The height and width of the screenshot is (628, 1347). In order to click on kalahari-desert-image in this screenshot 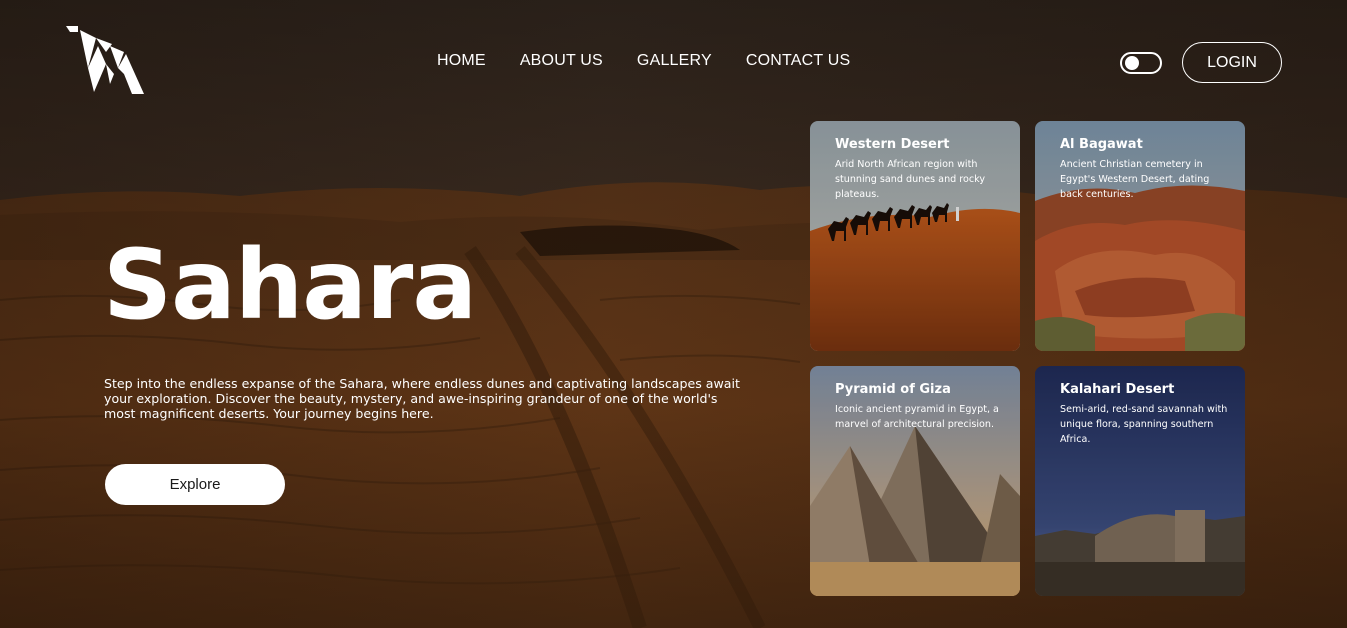, I will do `click(1140, 481)`.